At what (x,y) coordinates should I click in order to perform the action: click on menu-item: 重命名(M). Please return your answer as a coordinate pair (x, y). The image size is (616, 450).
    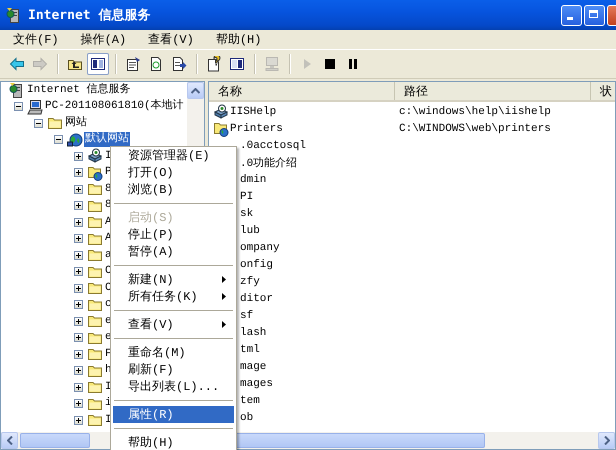
    Looking at the image, I should click on (173, 352).